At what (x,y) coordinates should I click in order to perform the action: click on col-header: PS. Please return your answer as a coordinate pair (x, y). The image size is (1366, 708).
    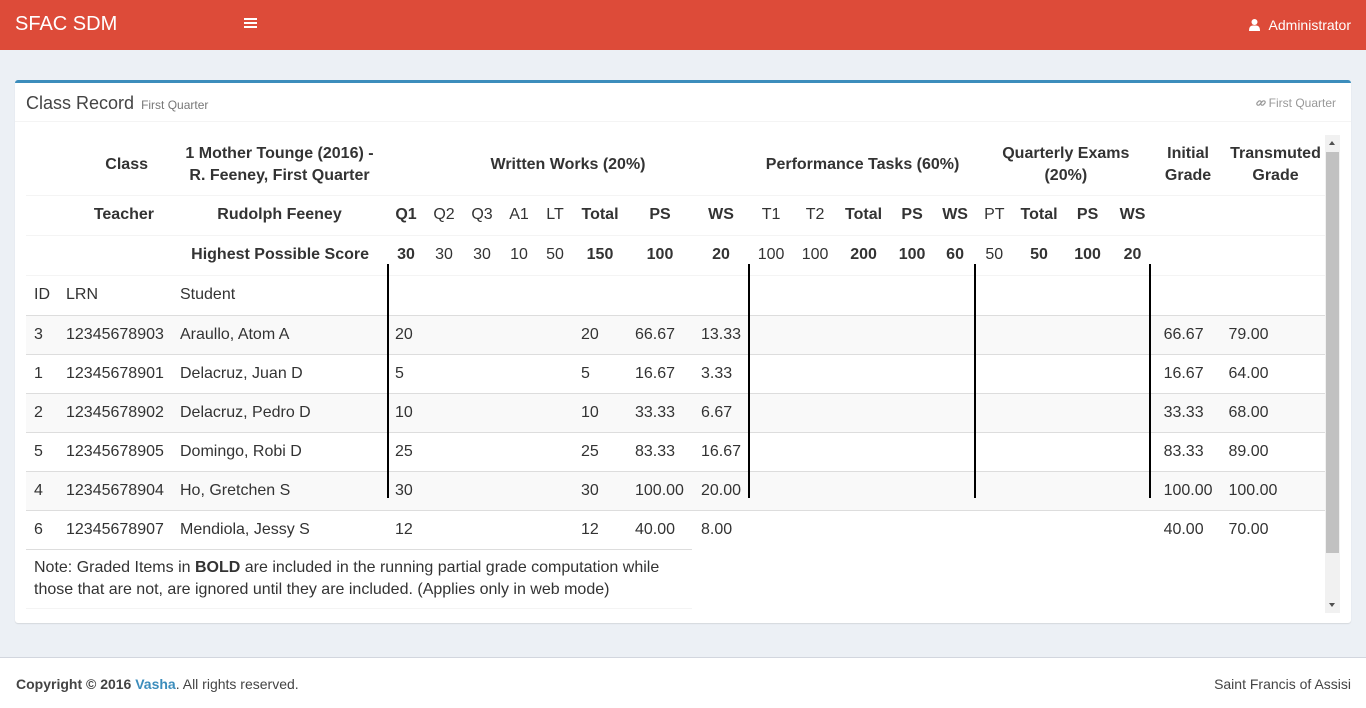
    Looking at the image, I should click on (912, 214).